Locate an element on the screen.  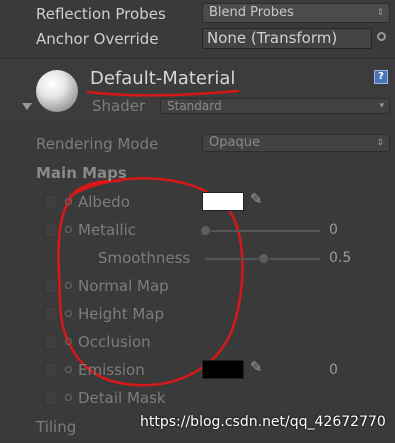
emission-color-swatch is located at coordinates (223, 369).